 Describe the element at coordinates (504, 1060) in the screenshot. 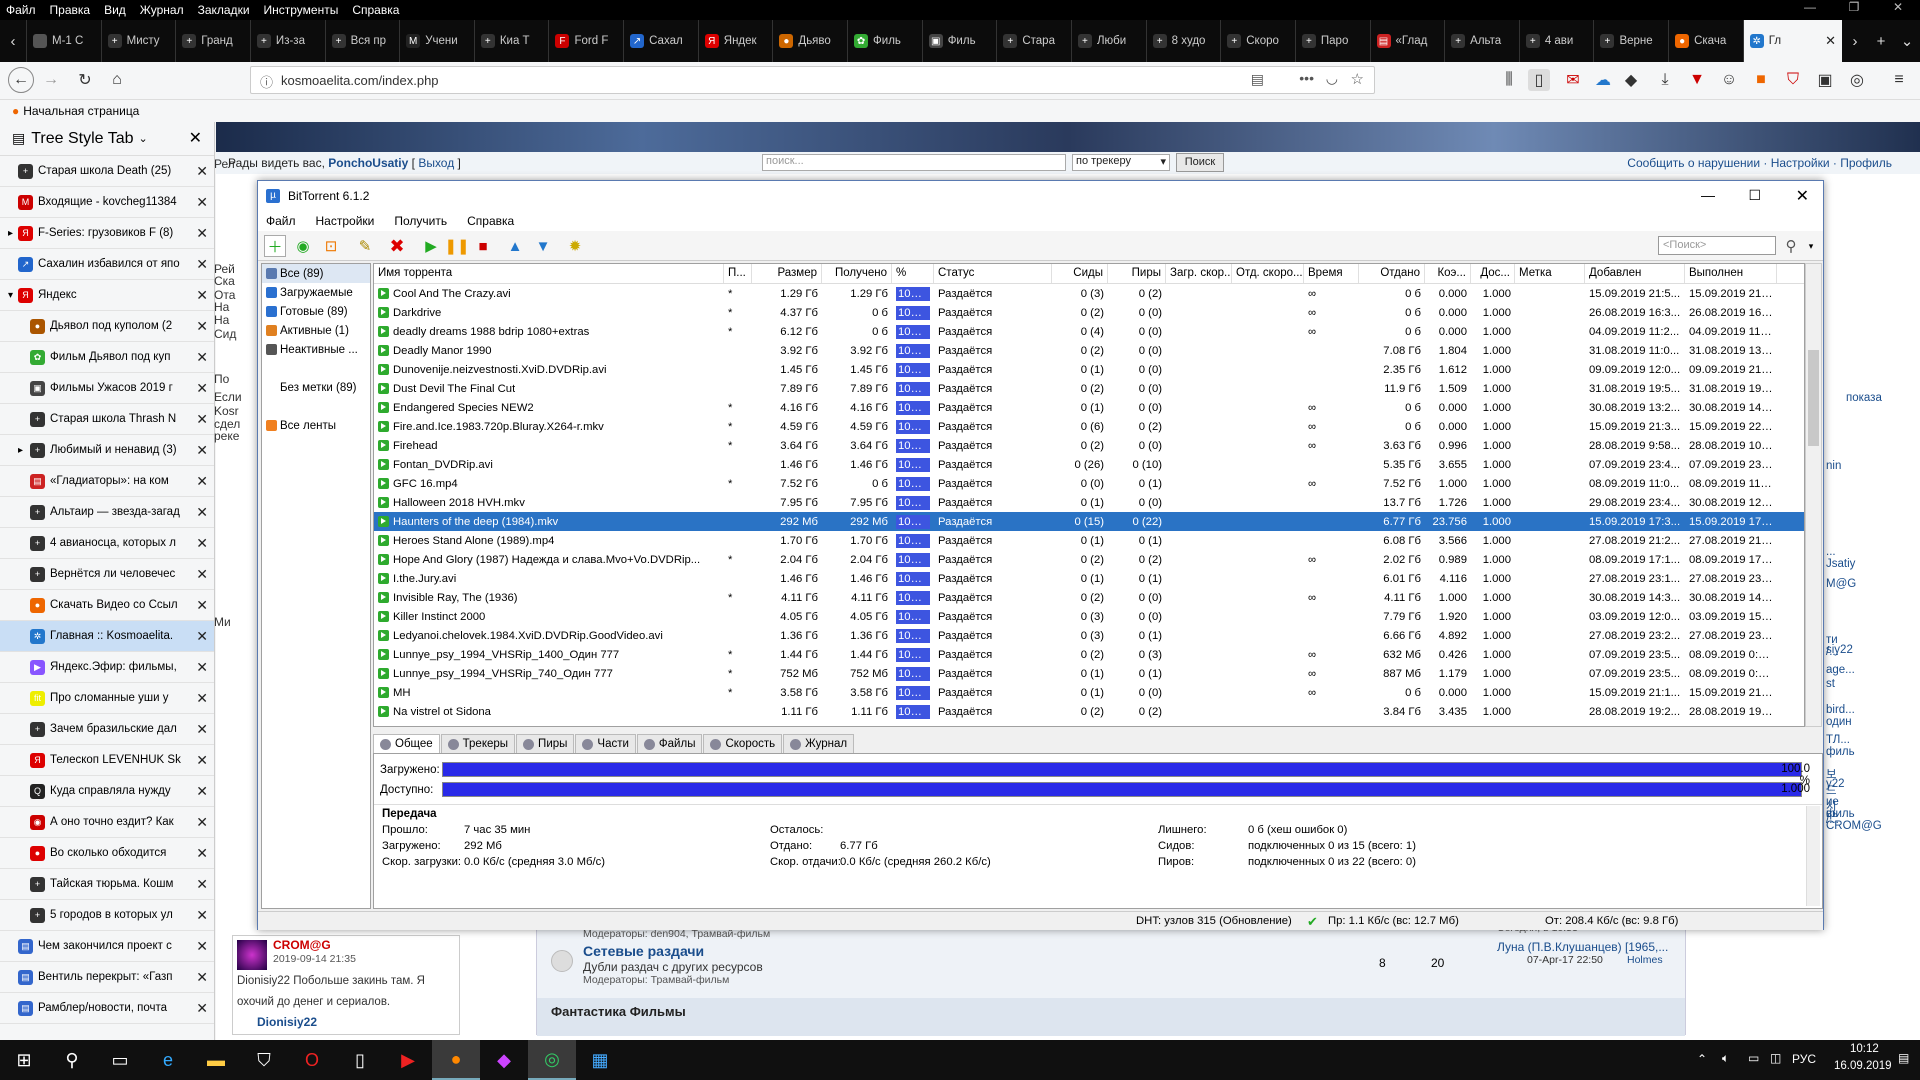

I see `app-icon: ◆` at that location.